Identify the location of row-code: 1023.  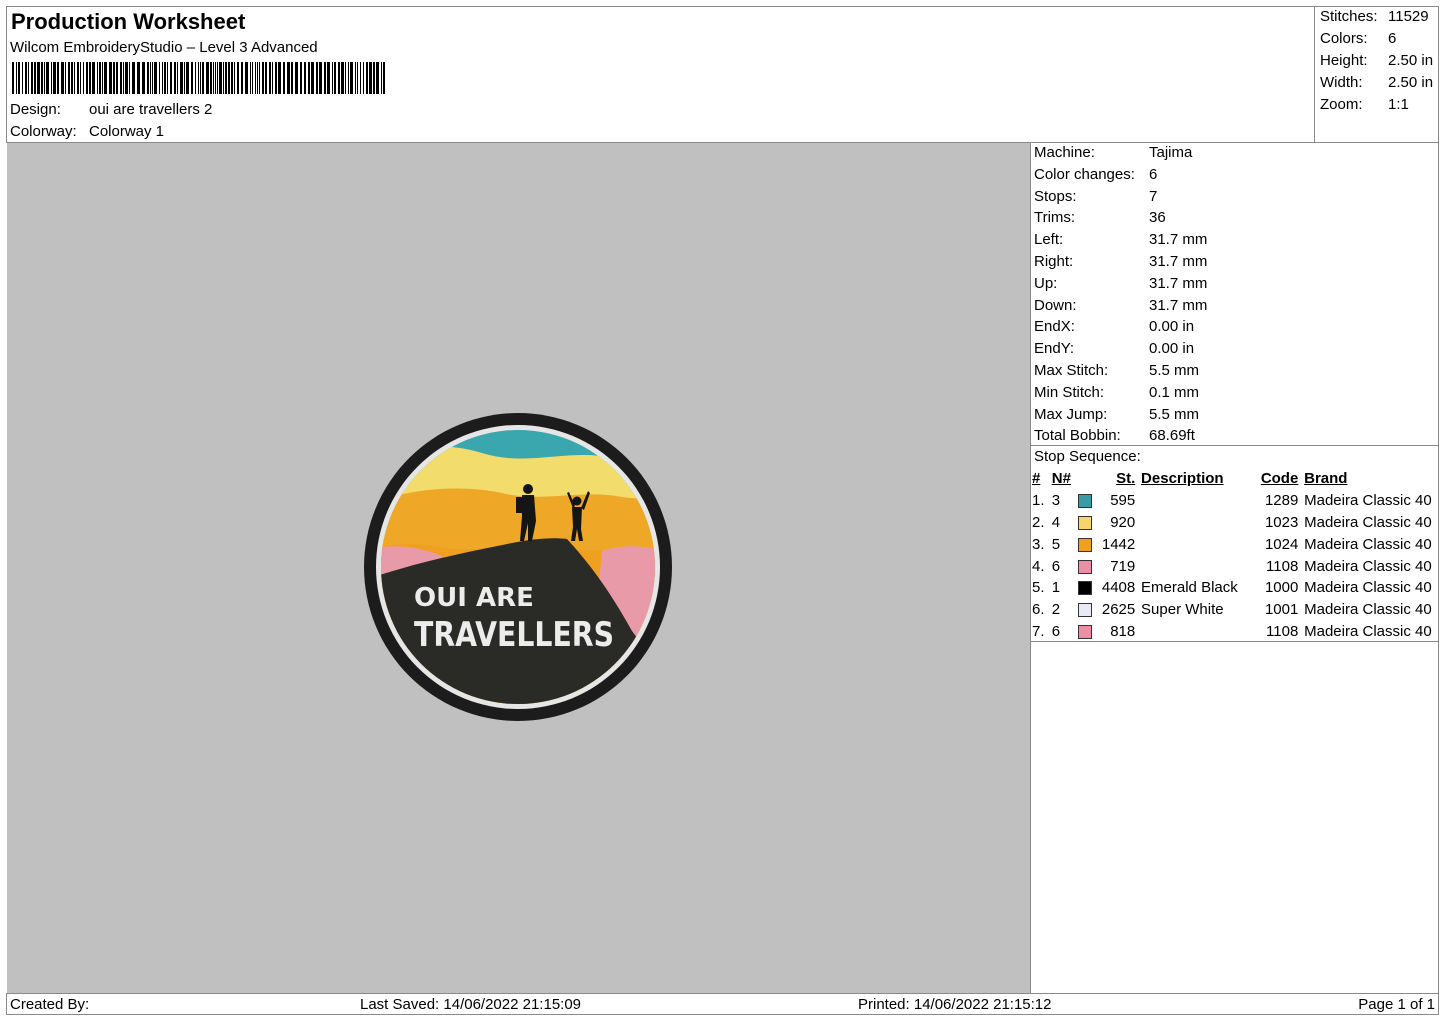
(1281, 522).